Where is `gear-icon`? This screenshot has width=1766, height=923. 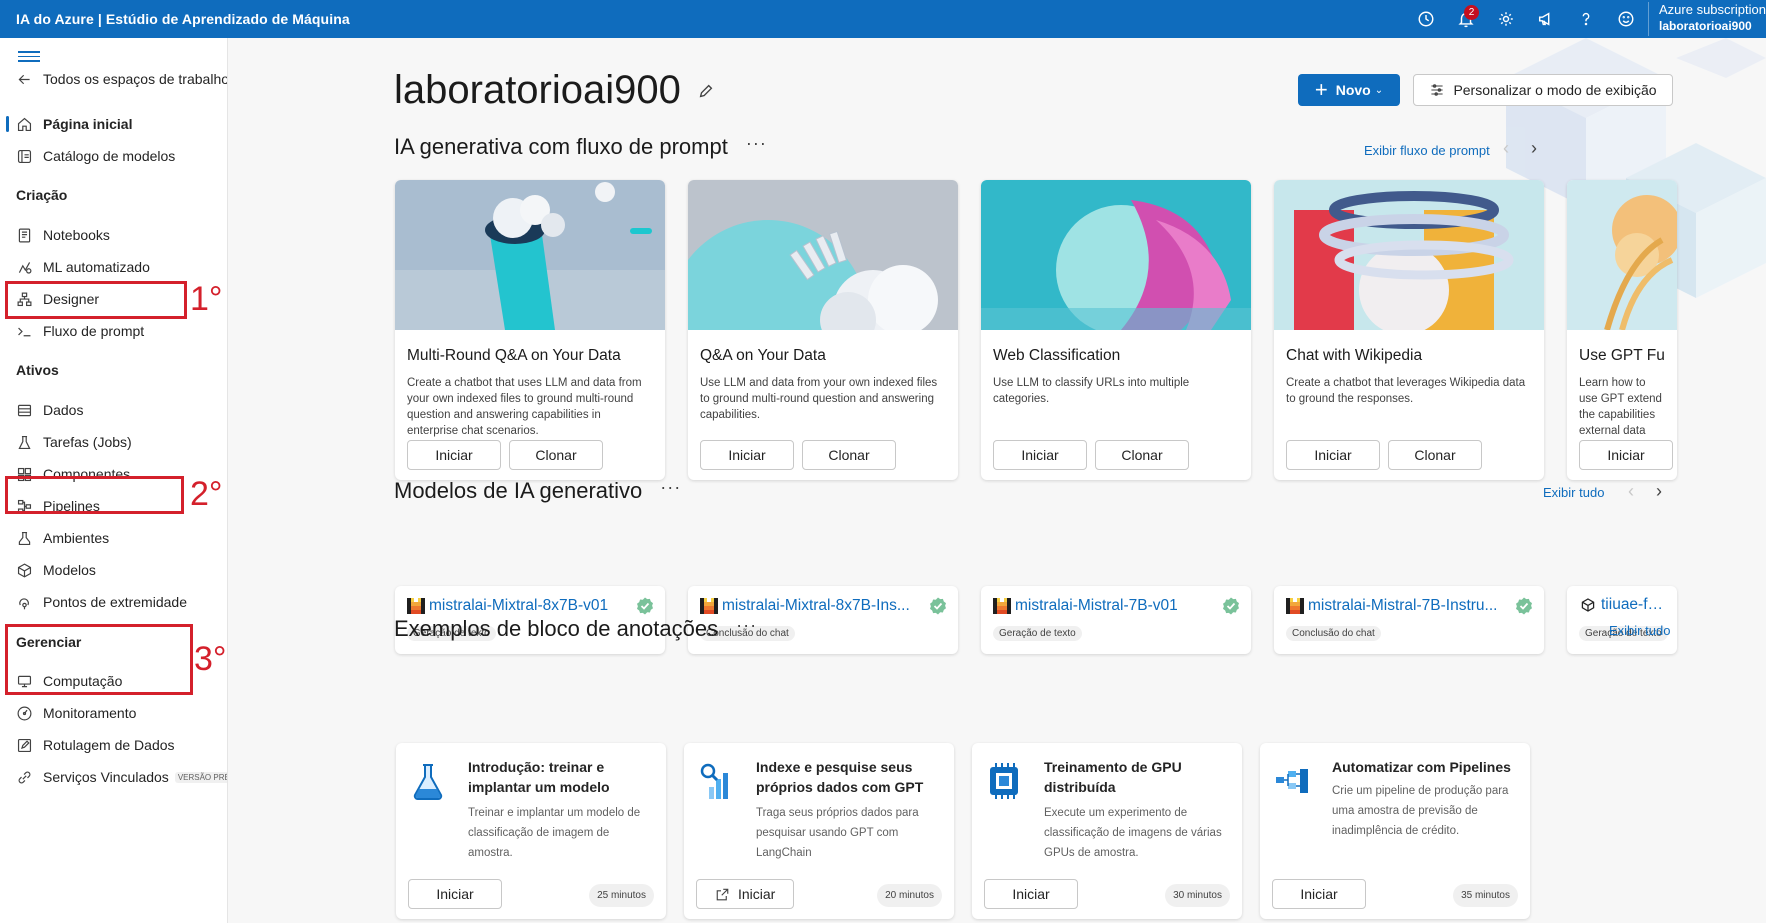 gear-icon is located at coordinates (1506, 19).